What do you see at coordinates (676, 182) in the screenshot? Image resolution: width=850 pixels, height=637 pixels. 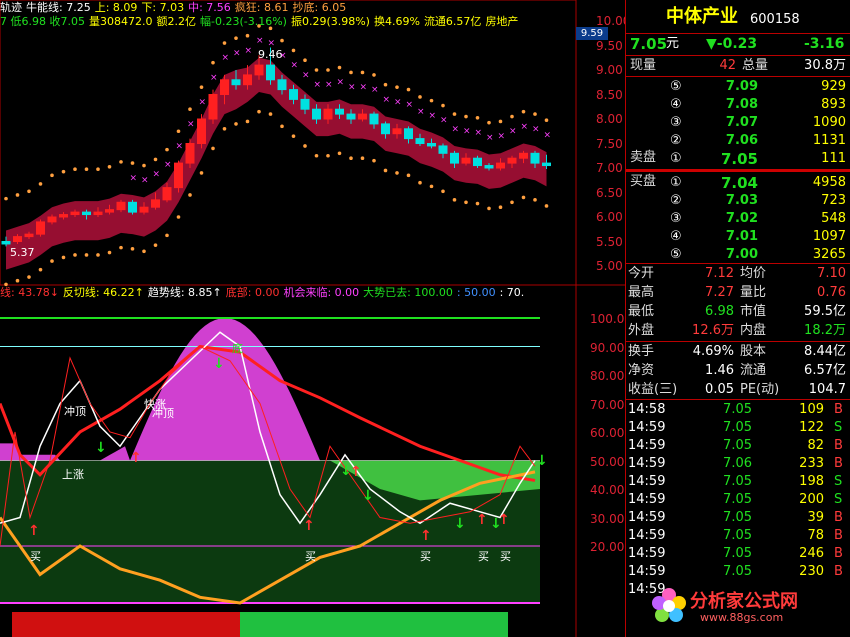 I see `buy-level: ①` at bounding box center [676, 182].